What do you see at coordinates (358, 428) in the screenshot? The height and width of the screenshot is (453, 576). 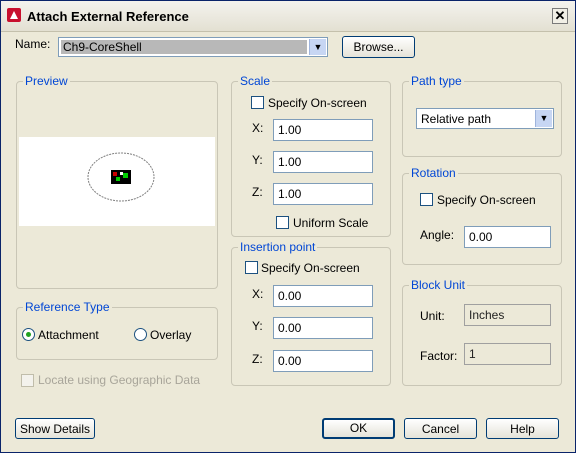 I see `ok-button: OK` at bounding box center [358, 428].